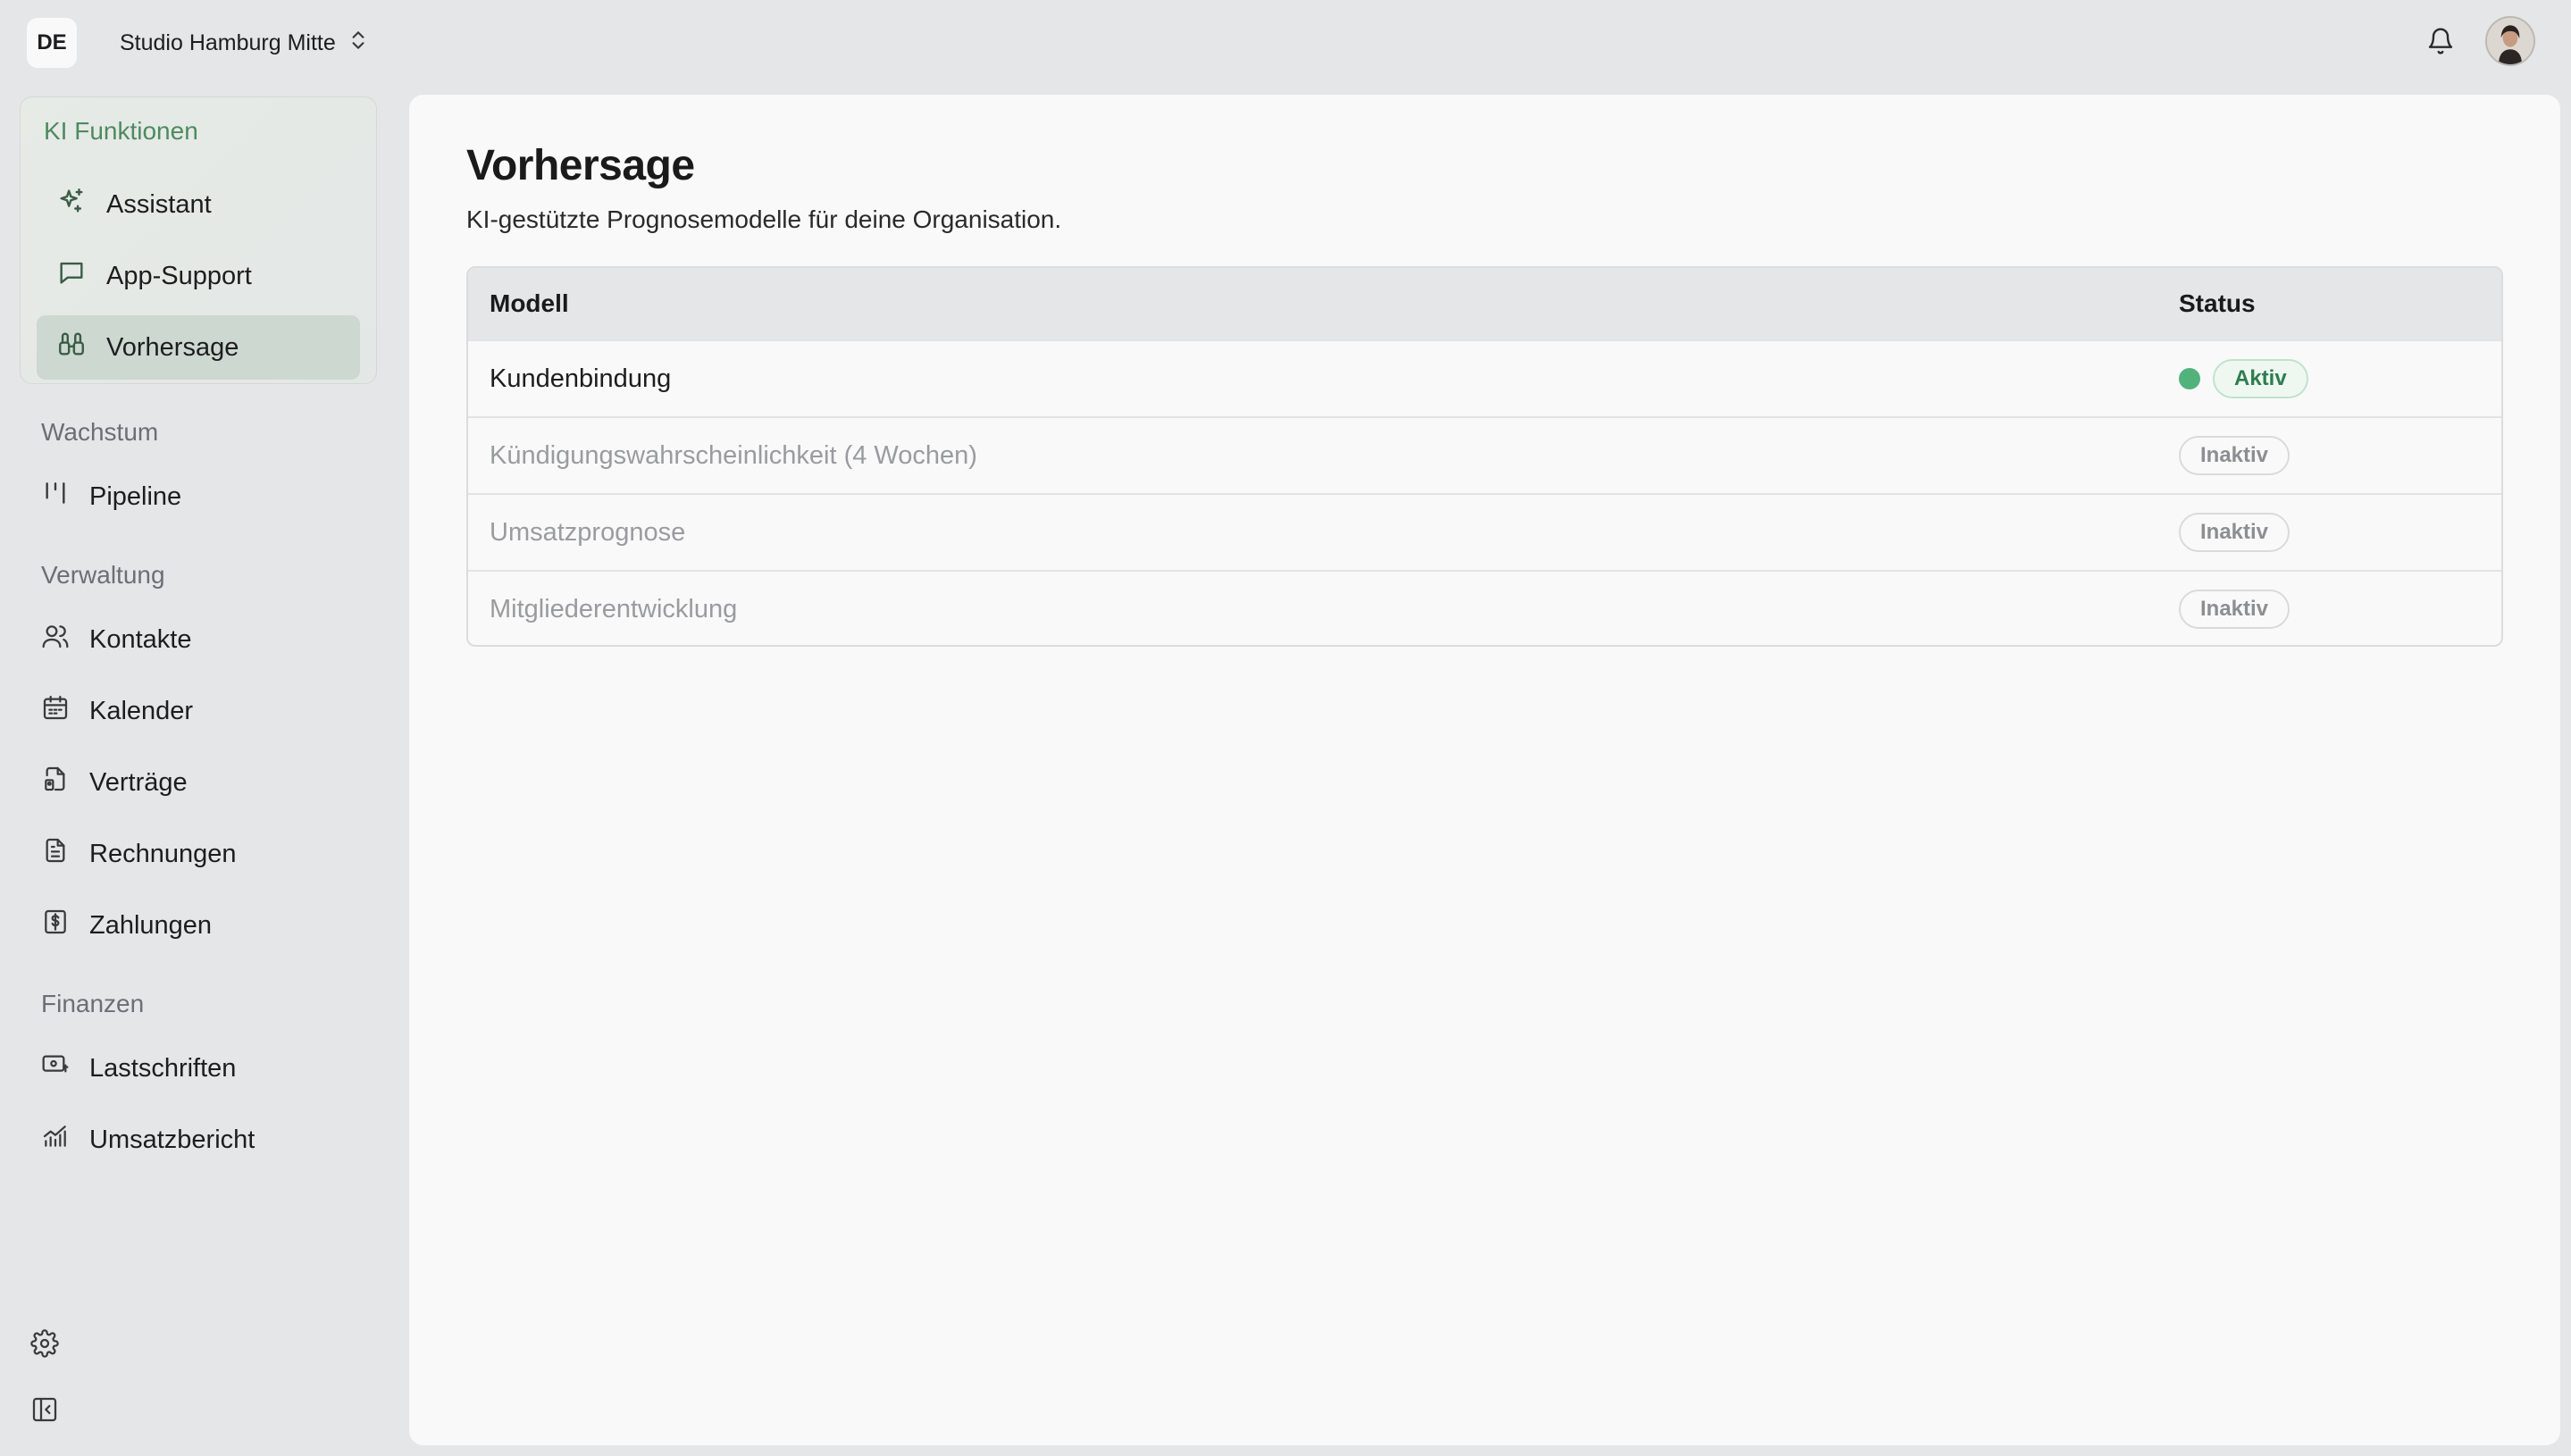  What do you see at coordinates (2510, 41) in the screenshot?
I see `avatar` at bounding box center [2510, 41].